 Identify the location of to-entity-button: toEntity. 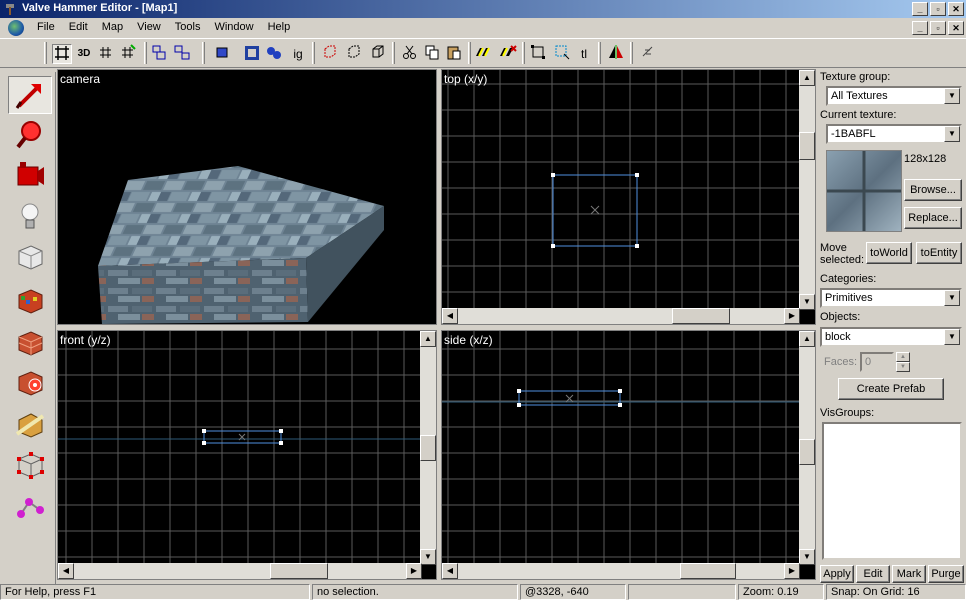
(939, 253).